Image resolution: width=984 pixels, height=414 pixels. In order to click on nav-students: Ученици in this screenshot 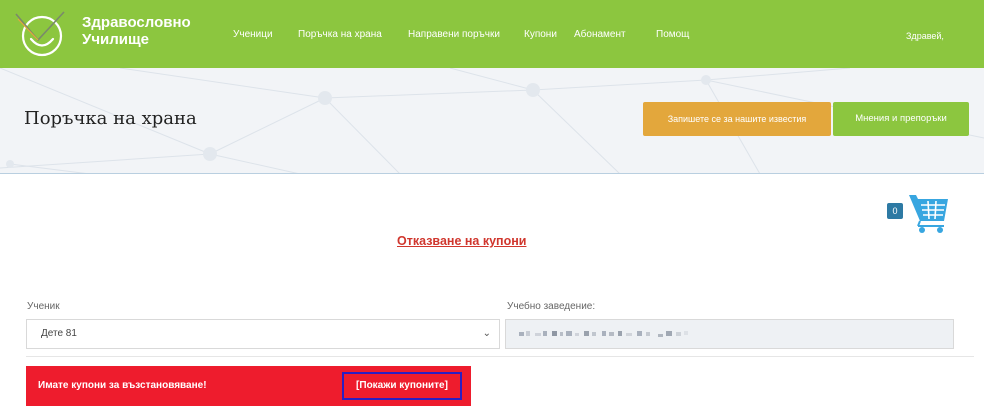, I will do `click(253, 36)`.